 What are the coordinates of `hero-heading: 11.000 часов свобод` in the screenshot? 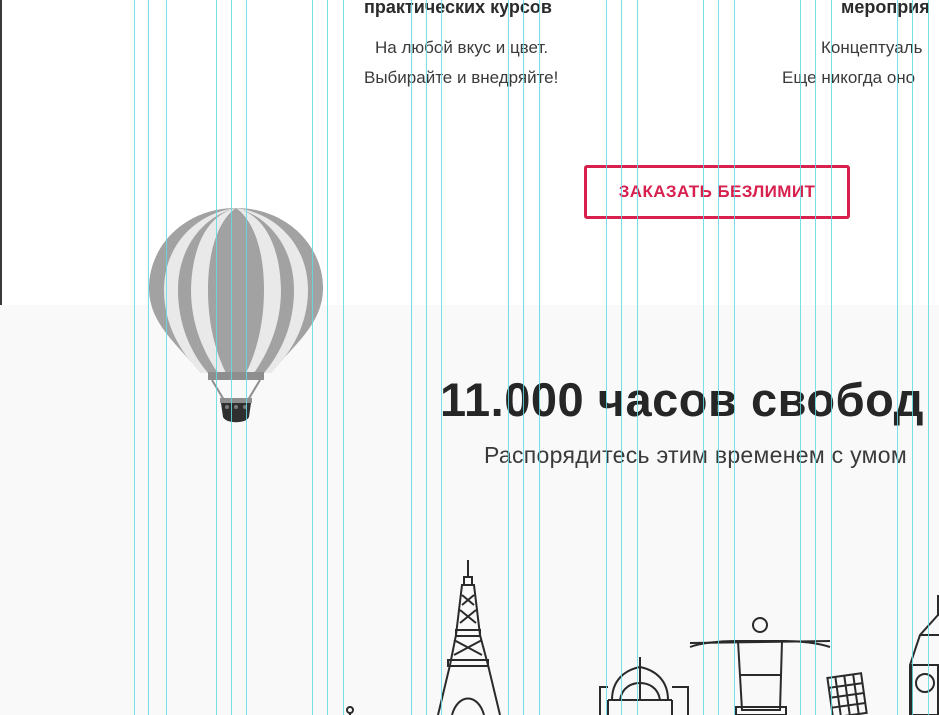 It's located at (682, 399).